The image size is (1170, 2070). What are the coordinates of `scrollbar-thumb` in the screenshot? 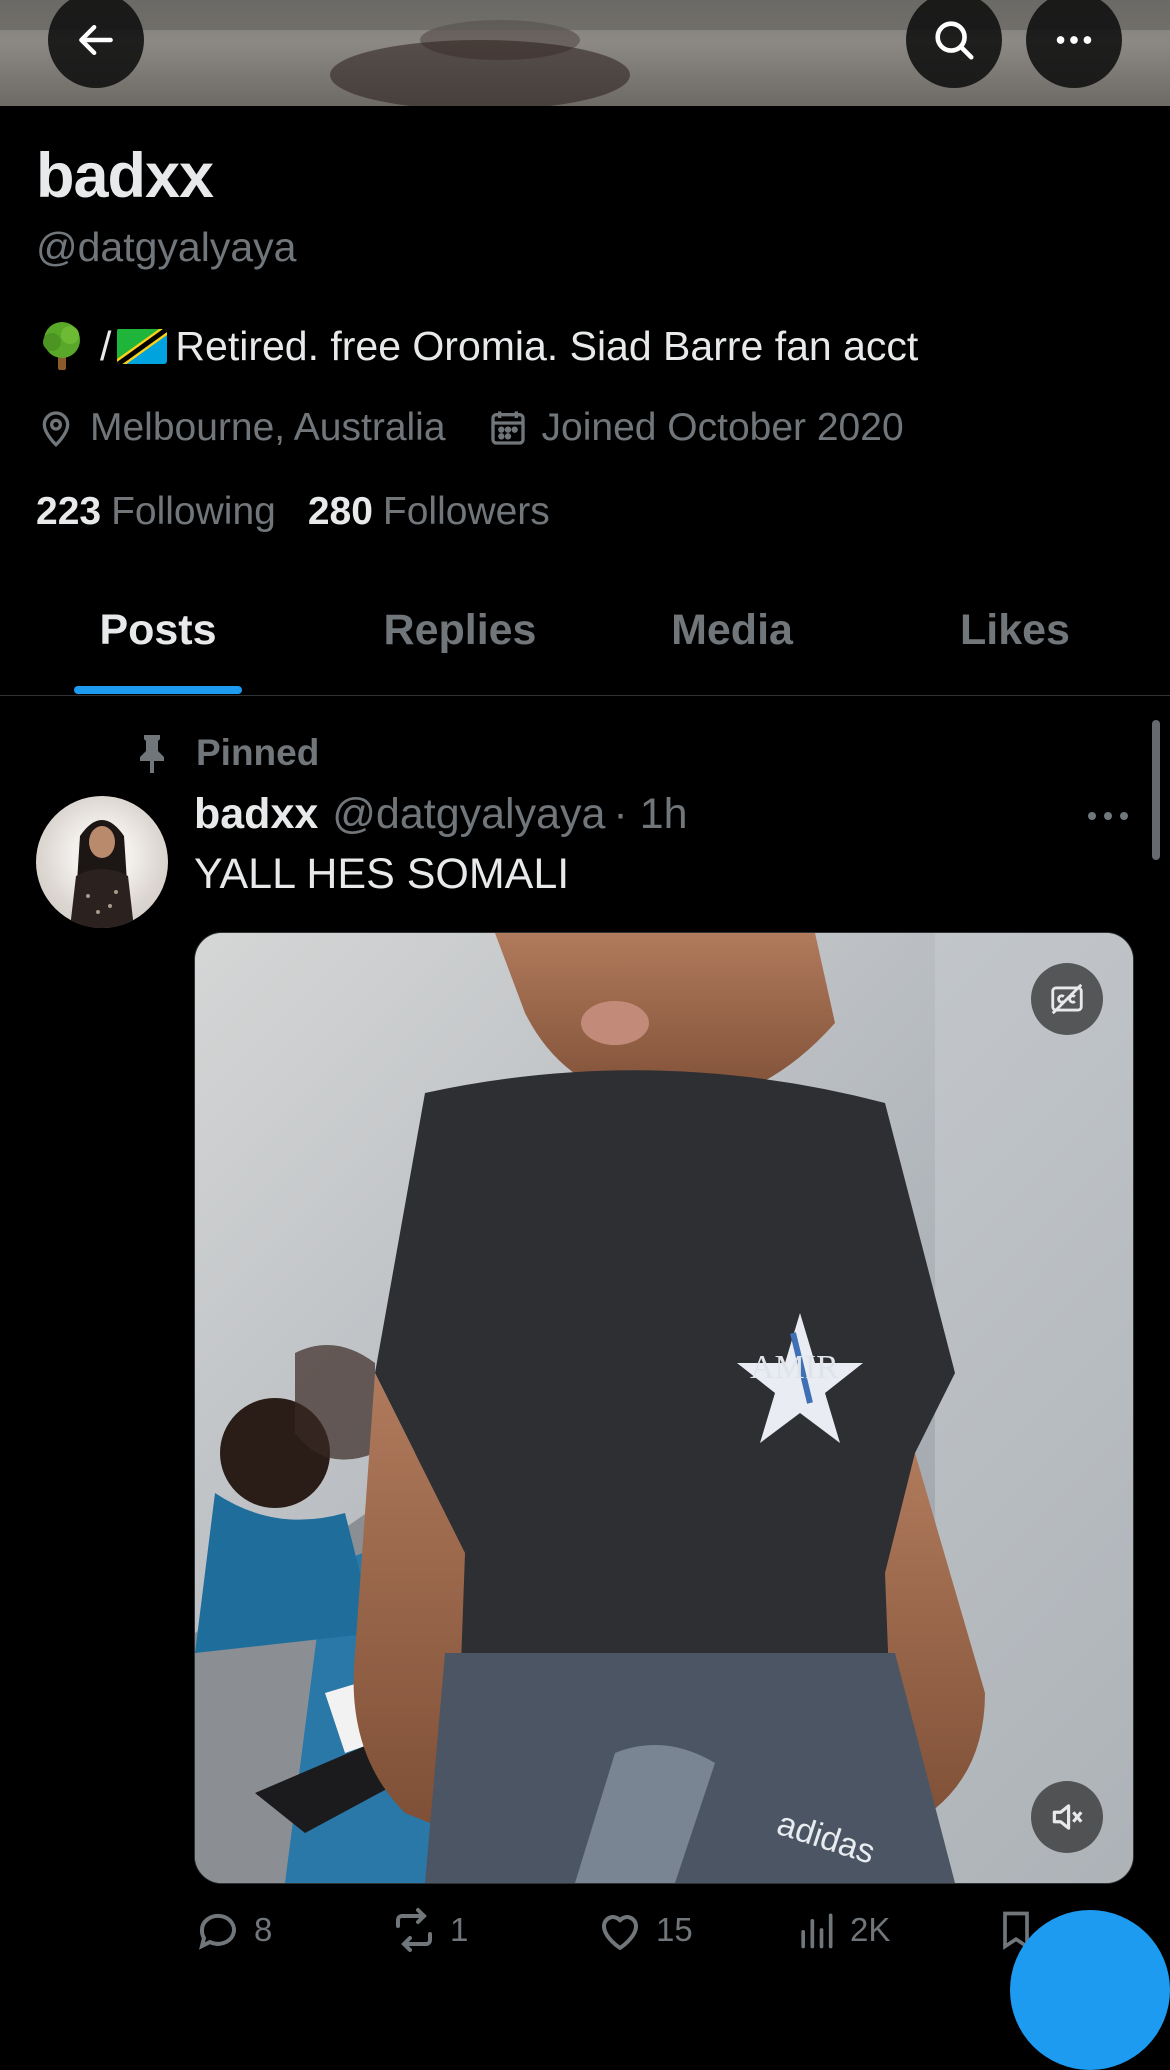 It's located at (1156, 790).